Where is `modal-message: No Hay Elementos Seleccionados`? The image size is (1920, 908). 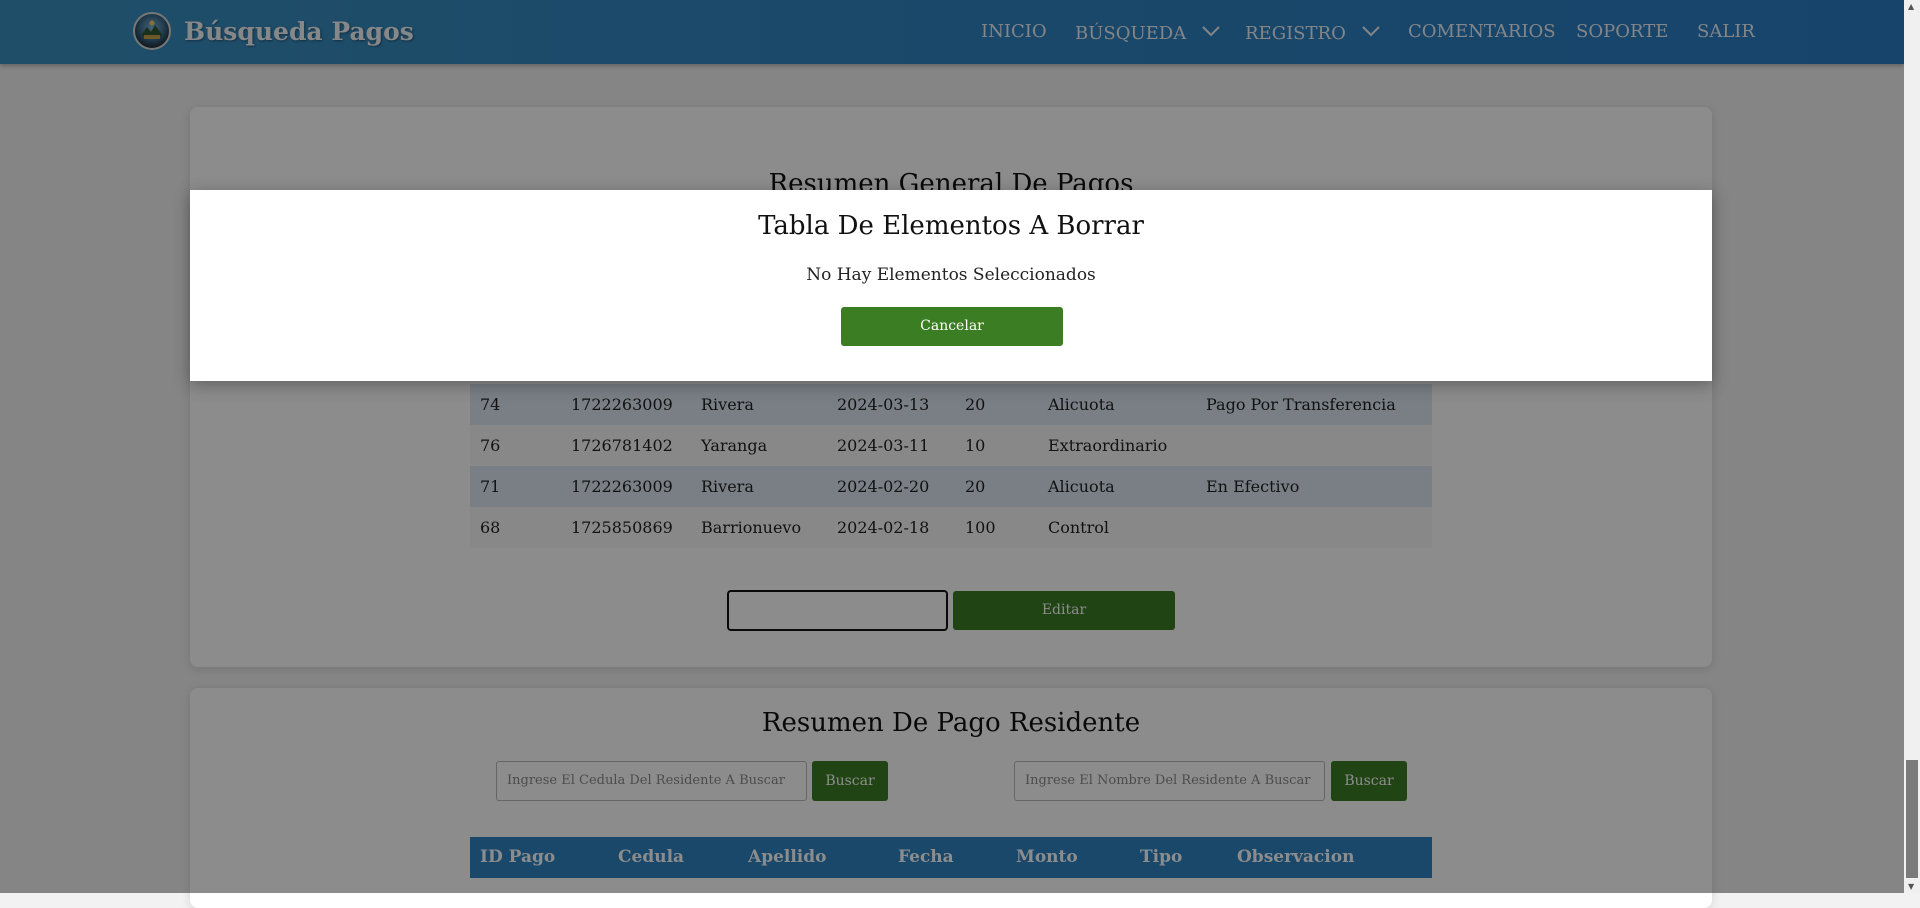
modal-message: No Hay Elementos Seleccionados is located at coordinates (951, 275).